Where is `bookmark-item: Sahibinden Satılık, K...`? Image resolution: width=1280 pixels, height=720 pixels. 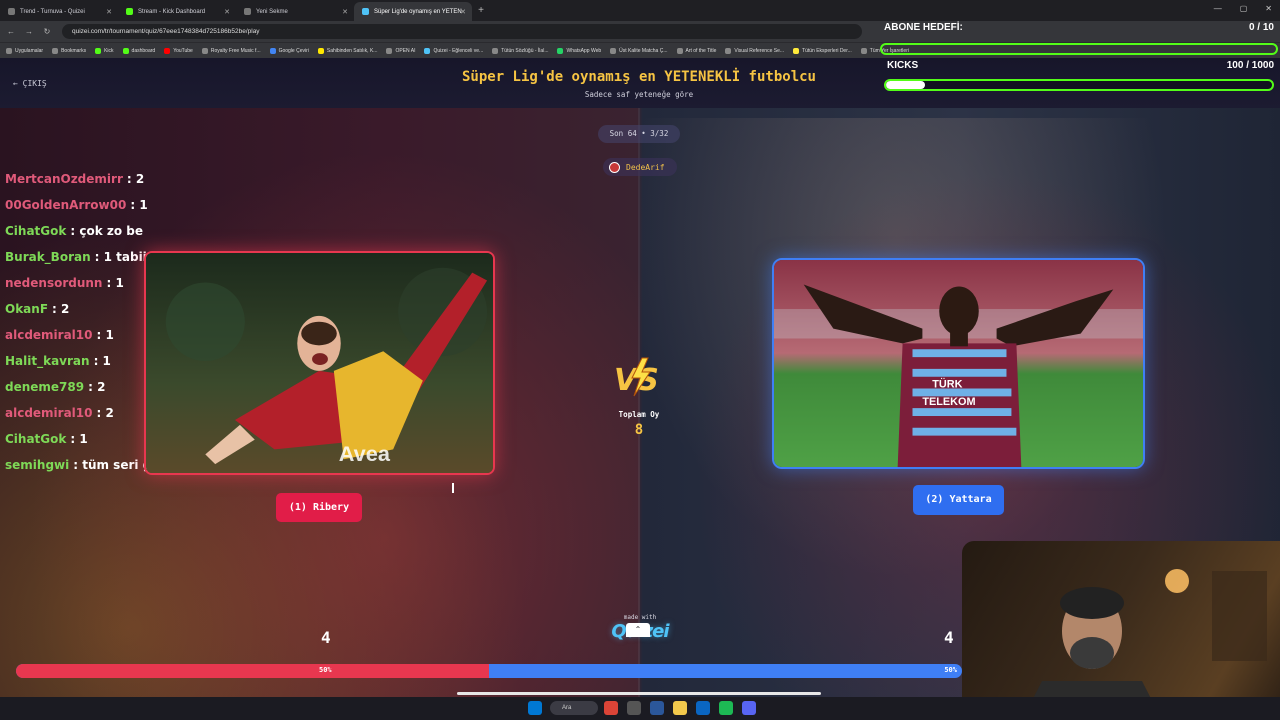
bookmark-item: Sahibinden Satılık, K... is located at coordinates (347, 50).